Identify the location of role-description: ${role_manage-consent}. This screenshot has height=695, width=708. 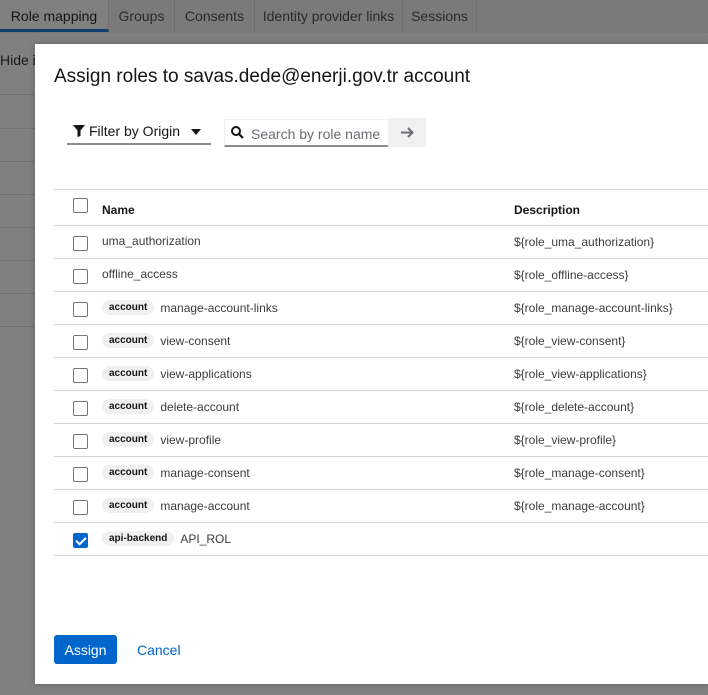
(579, 473).